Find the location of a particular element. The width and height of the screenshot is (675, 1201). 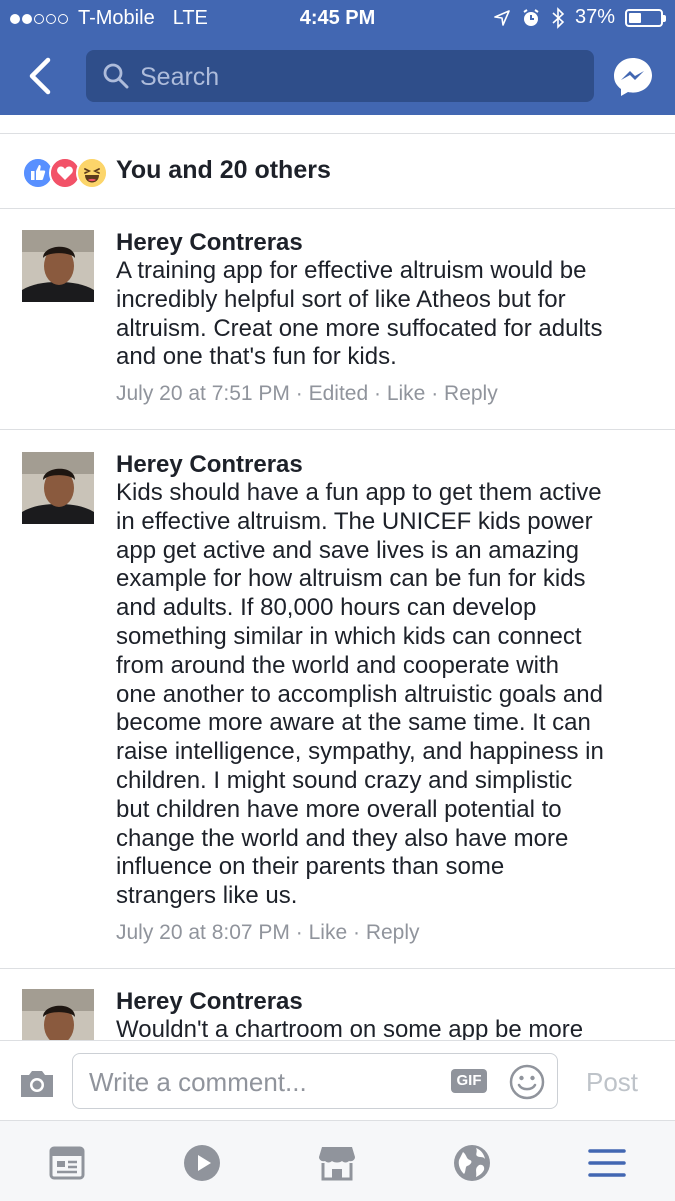

news-feed-icon is located at coordinates (68, 1163).